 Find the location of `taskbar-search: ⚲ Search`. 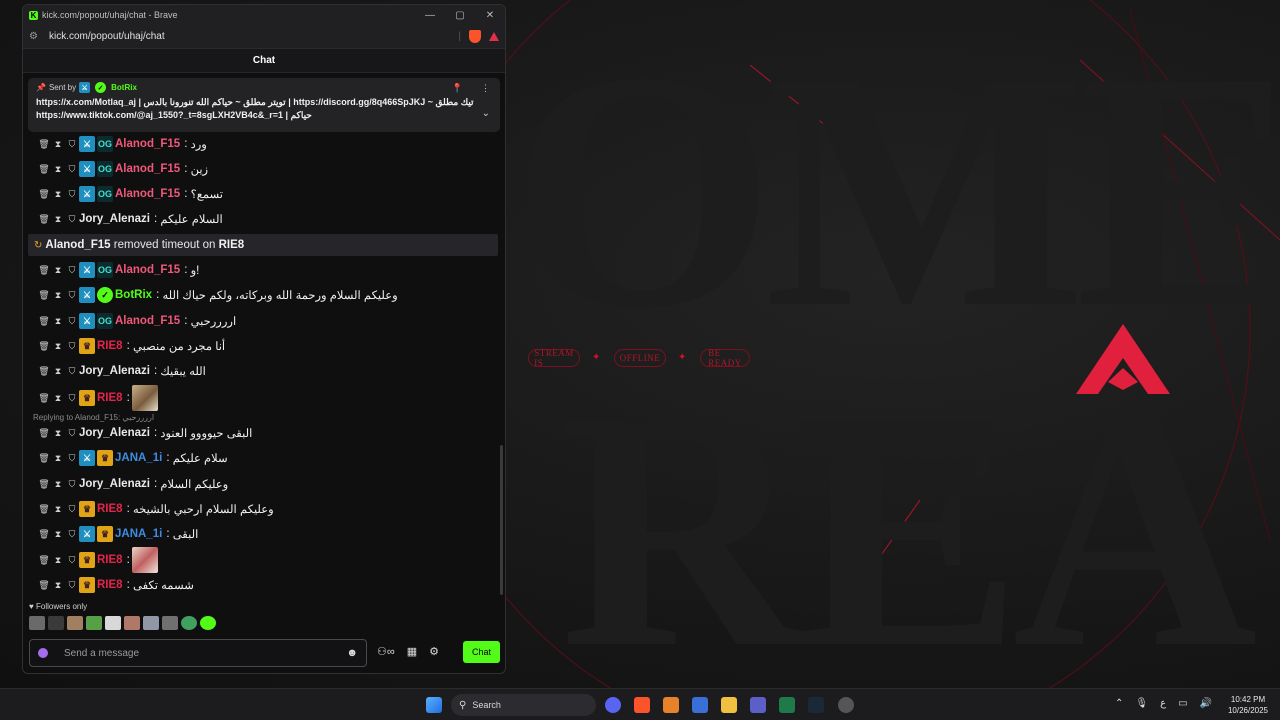

taskbar-search: ⚲ Search is located at coordinates (523, 705).